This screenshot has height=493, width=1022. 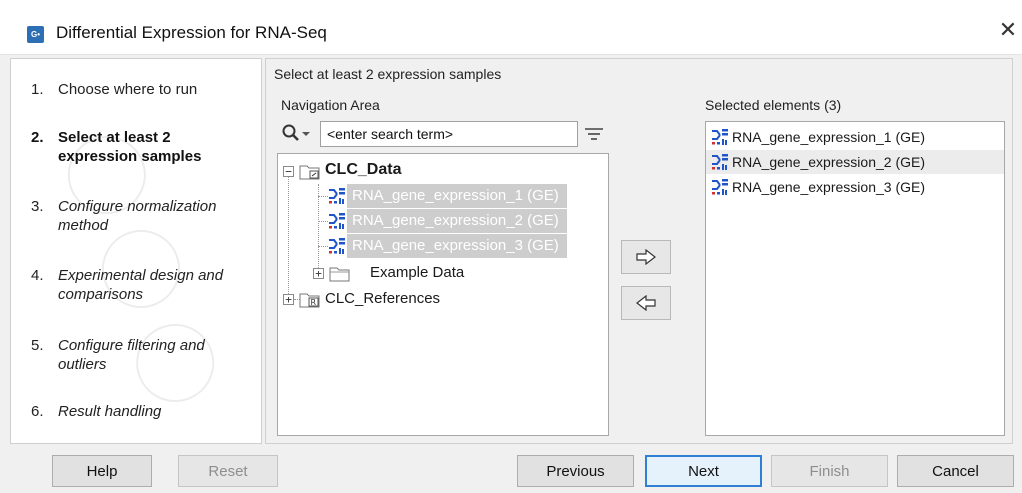 I want to click on tree-label-example: Example Data, so click(x=417, y=272).